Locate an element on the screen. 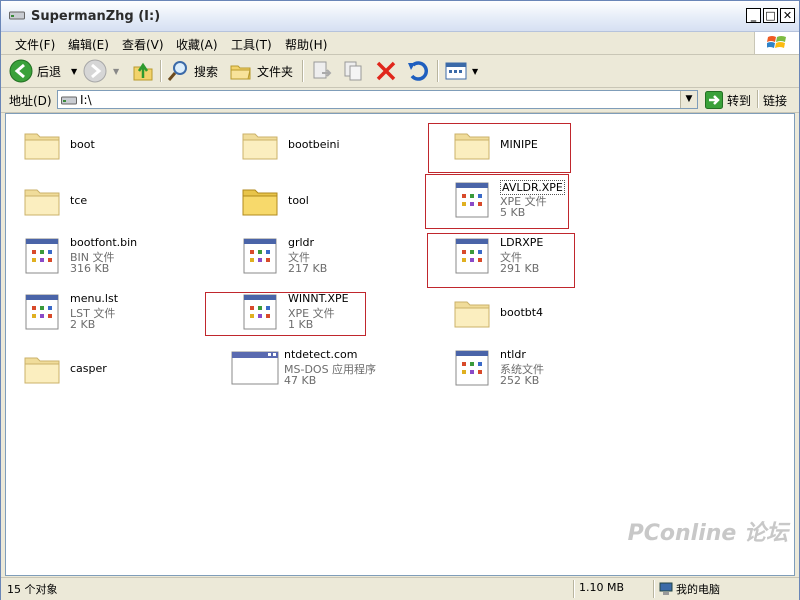 The image size is (800, 600). menu-file: 文件(F) is located at coordinates (35, 44).